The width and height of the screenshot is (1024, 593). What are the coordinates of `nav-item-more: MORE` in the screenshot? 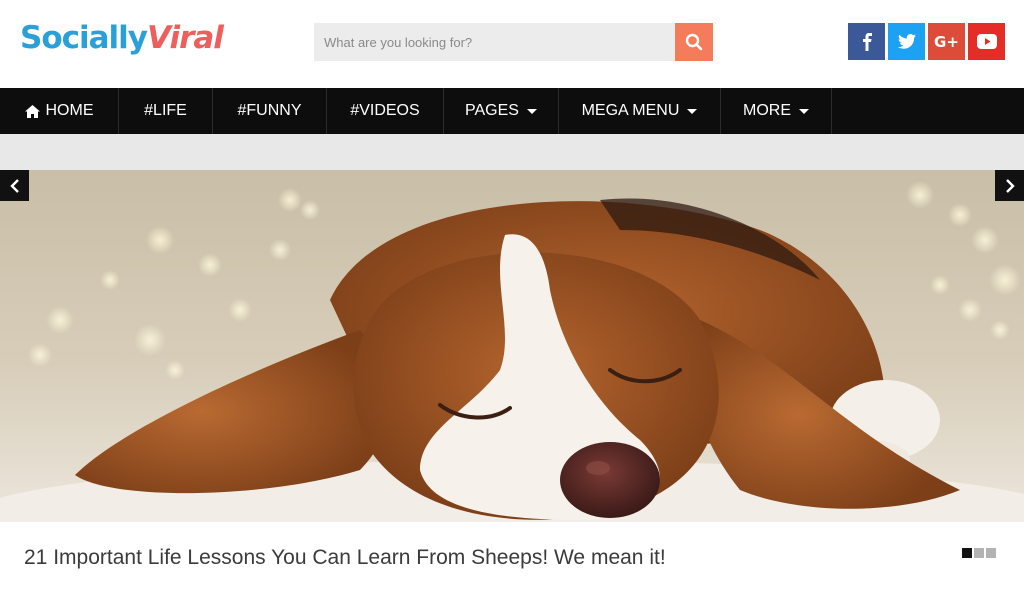 It's located at (776, 111).